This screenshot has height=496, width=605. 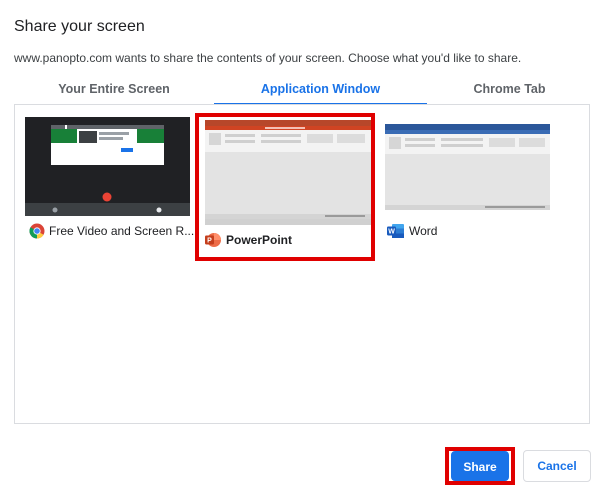 What do you see at coordinates (395, 231) in the screenshot?
I see `word-icon: W` at bounding box center [395, 231].